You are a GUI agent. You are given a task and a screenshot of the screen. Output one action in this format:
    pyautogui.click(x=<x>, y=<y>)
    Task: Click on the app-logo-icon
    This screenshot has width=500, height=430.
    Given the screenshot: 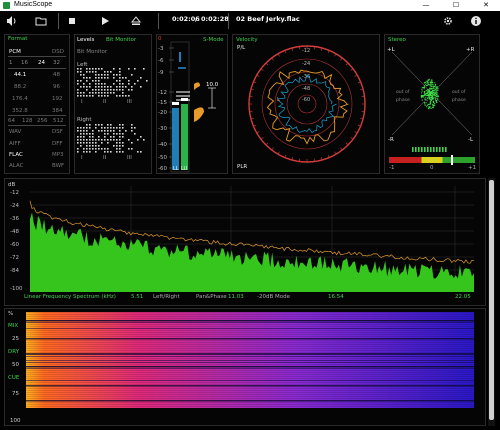 What is the action you would take?
    pyautogui.click(x=6, y=5)
    